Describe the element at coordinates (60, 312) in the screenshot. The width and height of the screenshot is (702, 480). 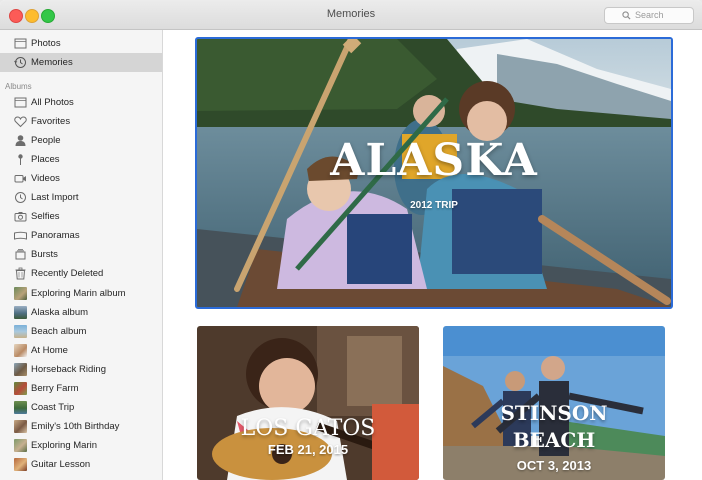
I see `sidebar-item-label: Alaska album` at that location.